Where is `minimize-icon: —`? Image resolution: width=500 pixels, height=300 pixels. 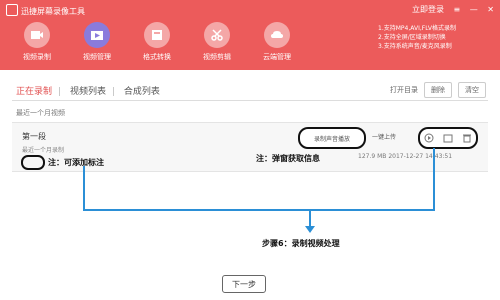 minimize-icon: — is located at coordinates (474, 9).